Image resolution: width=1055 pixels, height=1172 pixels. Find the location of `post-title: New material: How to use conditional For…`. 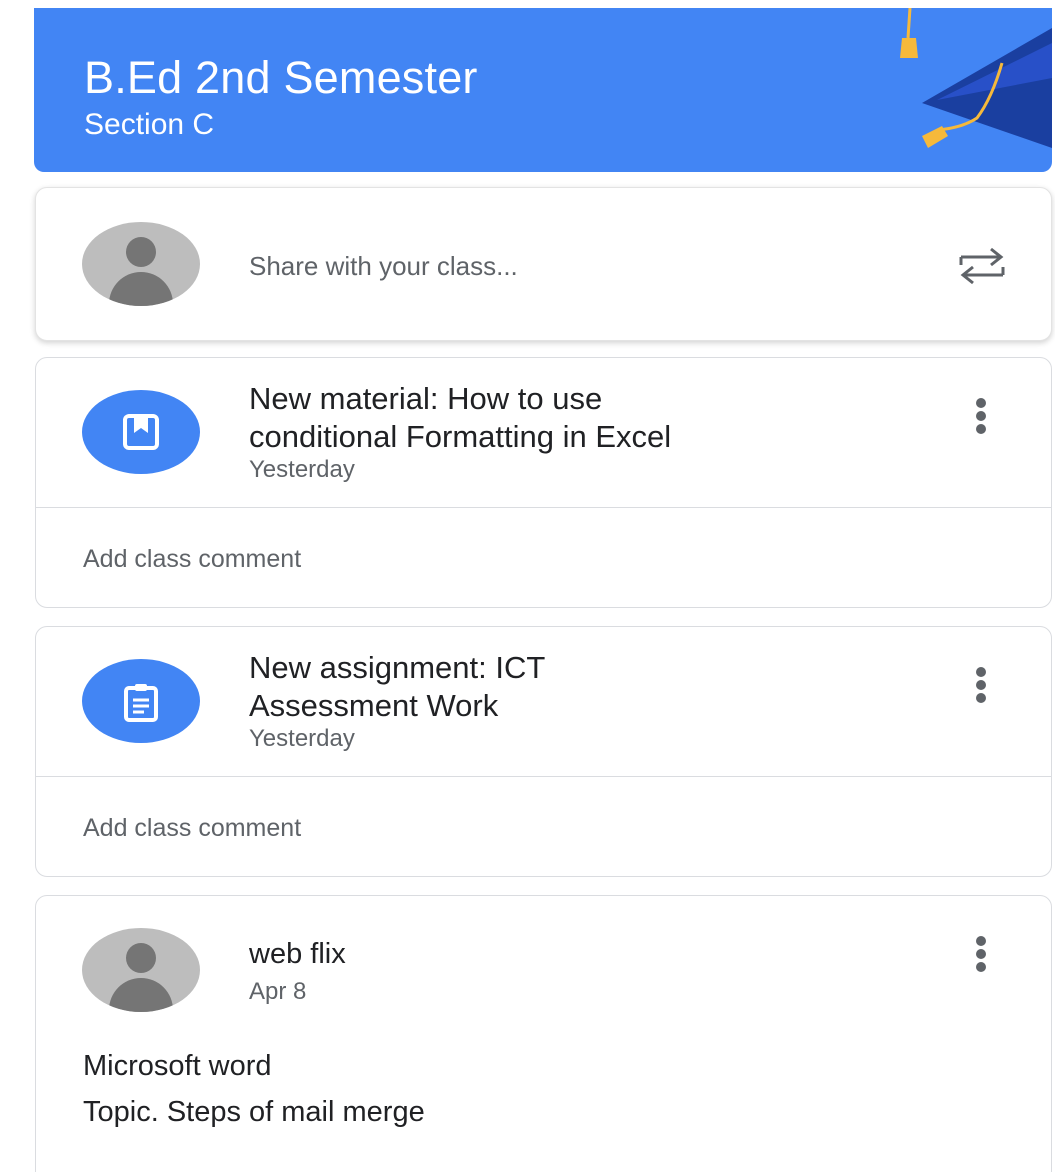

post-title: New material: How to use conditional For… is located at coordinates (589, 418).